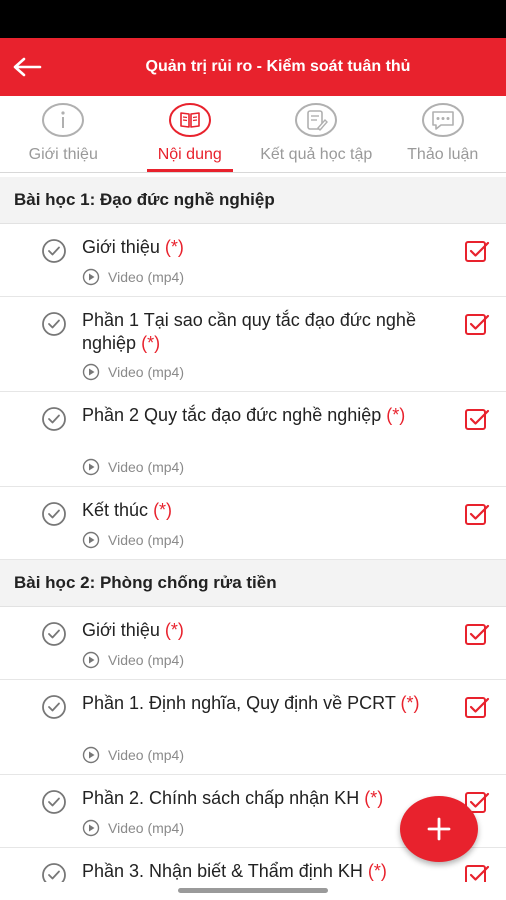  I want to click on arrow-left-icon, so click(27, 67).